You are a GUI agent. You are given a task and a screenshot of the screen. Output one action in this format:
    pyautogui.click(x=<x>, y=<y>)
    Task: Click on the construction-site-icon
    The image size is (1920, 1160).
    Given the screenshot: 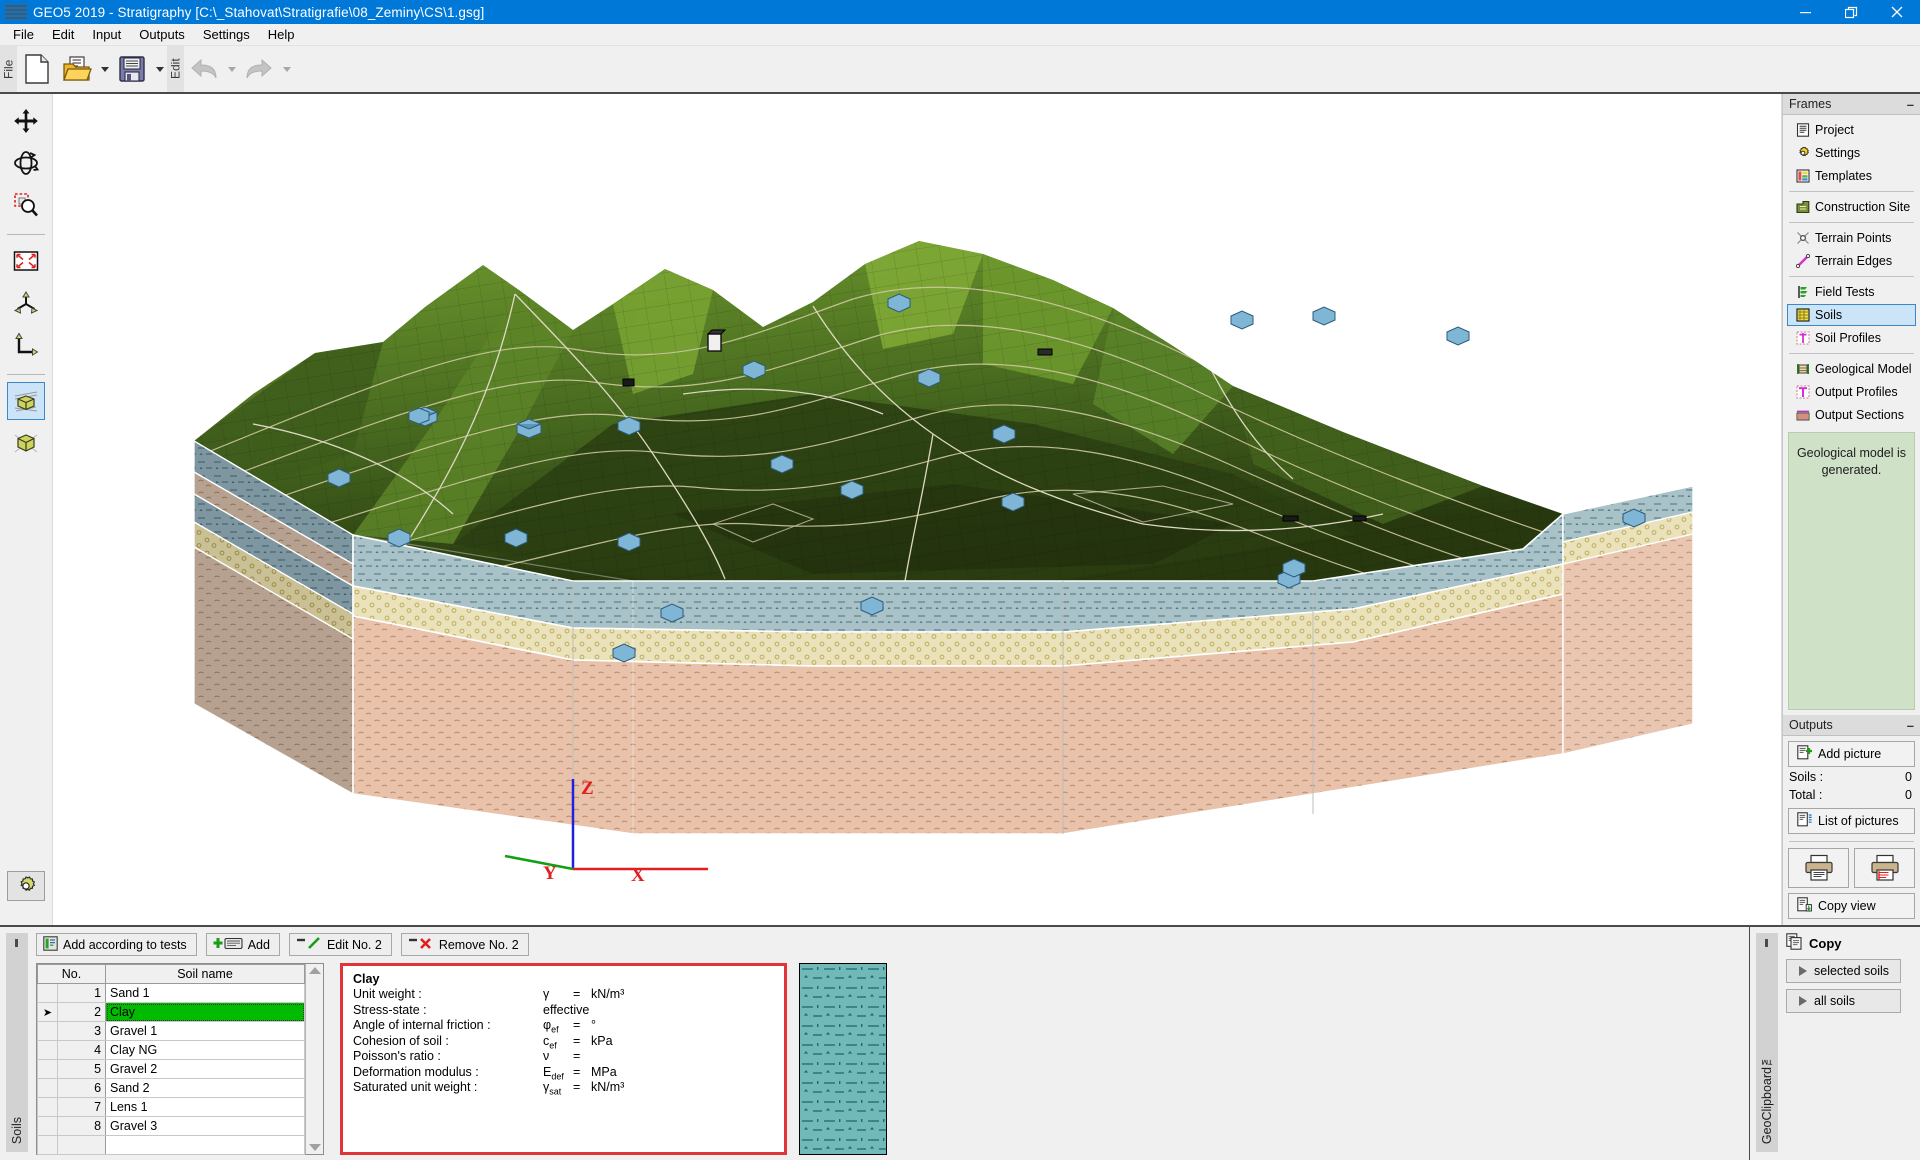 What is the action you would take?
    pyautogui.click(x=1802, y=207)
    